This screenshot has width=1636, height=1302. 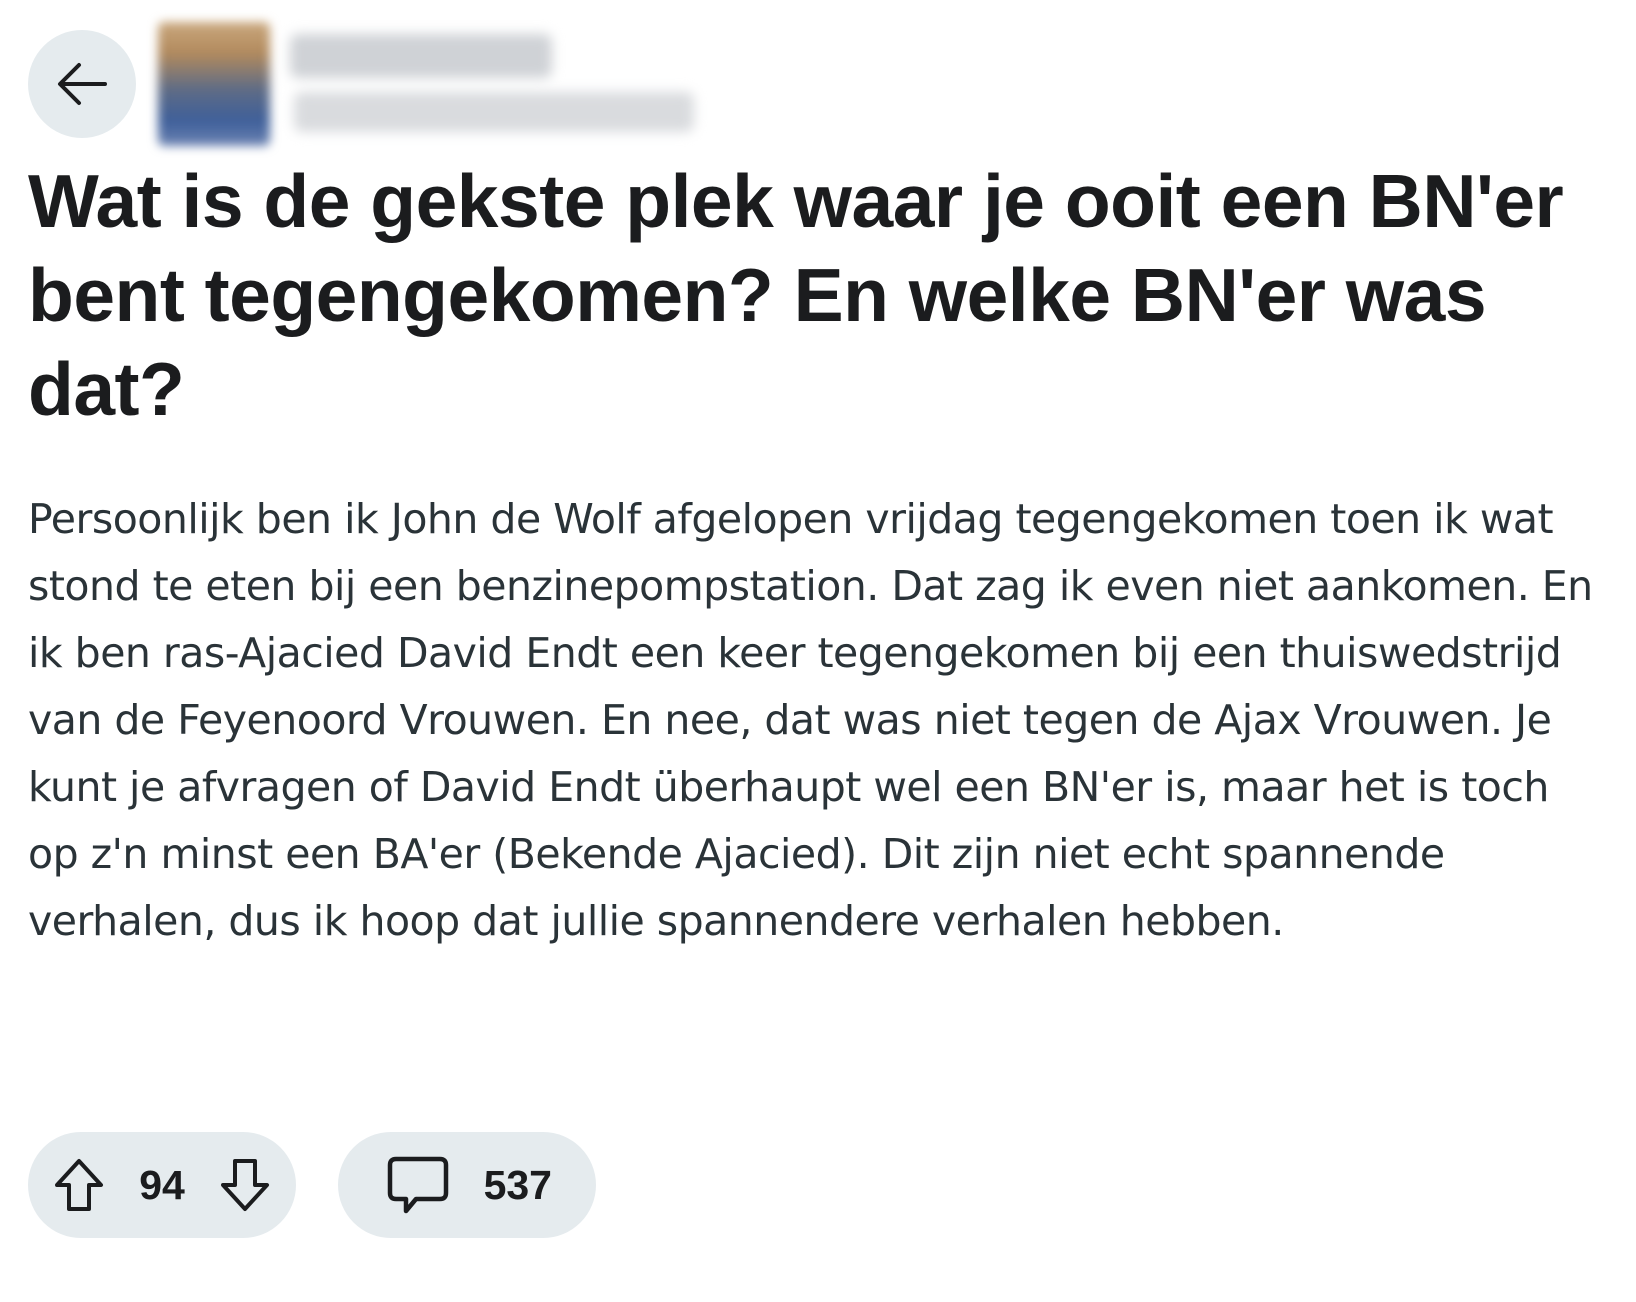 I want to click on comments-button: 537, so click(x=467, y=1185).